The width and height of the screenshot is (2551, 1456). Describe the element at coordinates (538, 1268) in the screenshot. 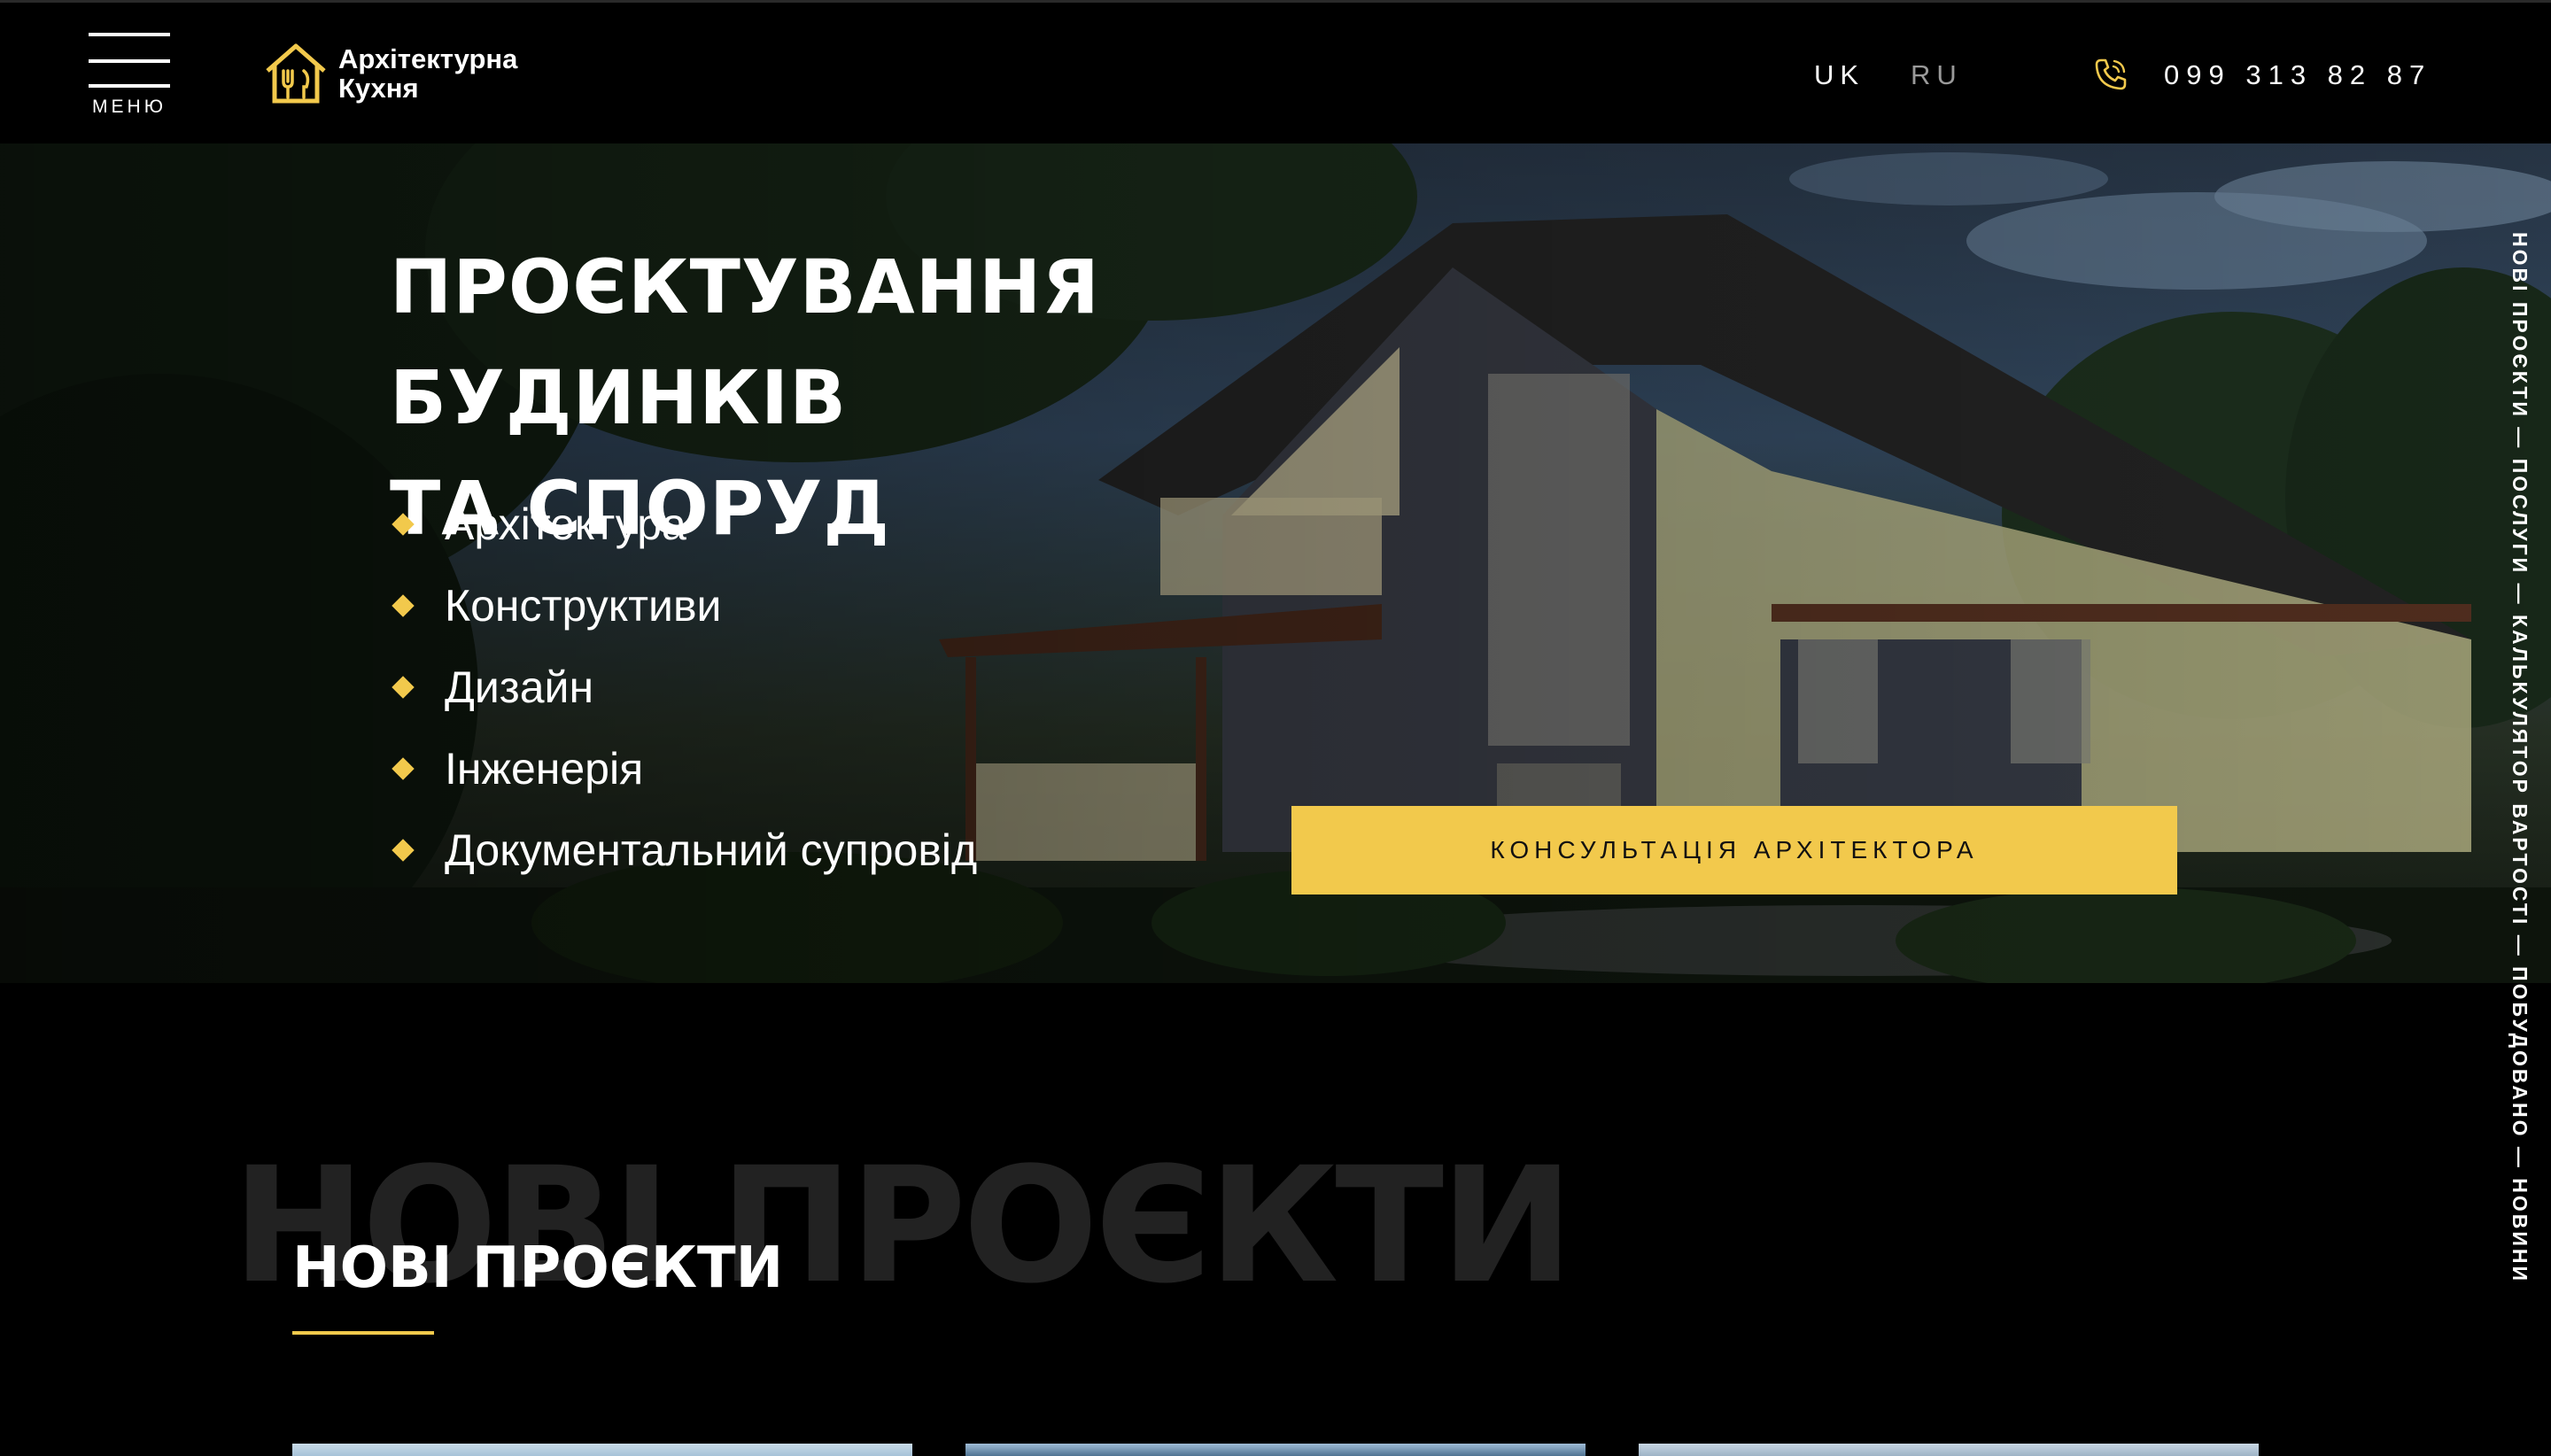

I see `section-title: НОВІ ПРОЄКТИ` at that location.